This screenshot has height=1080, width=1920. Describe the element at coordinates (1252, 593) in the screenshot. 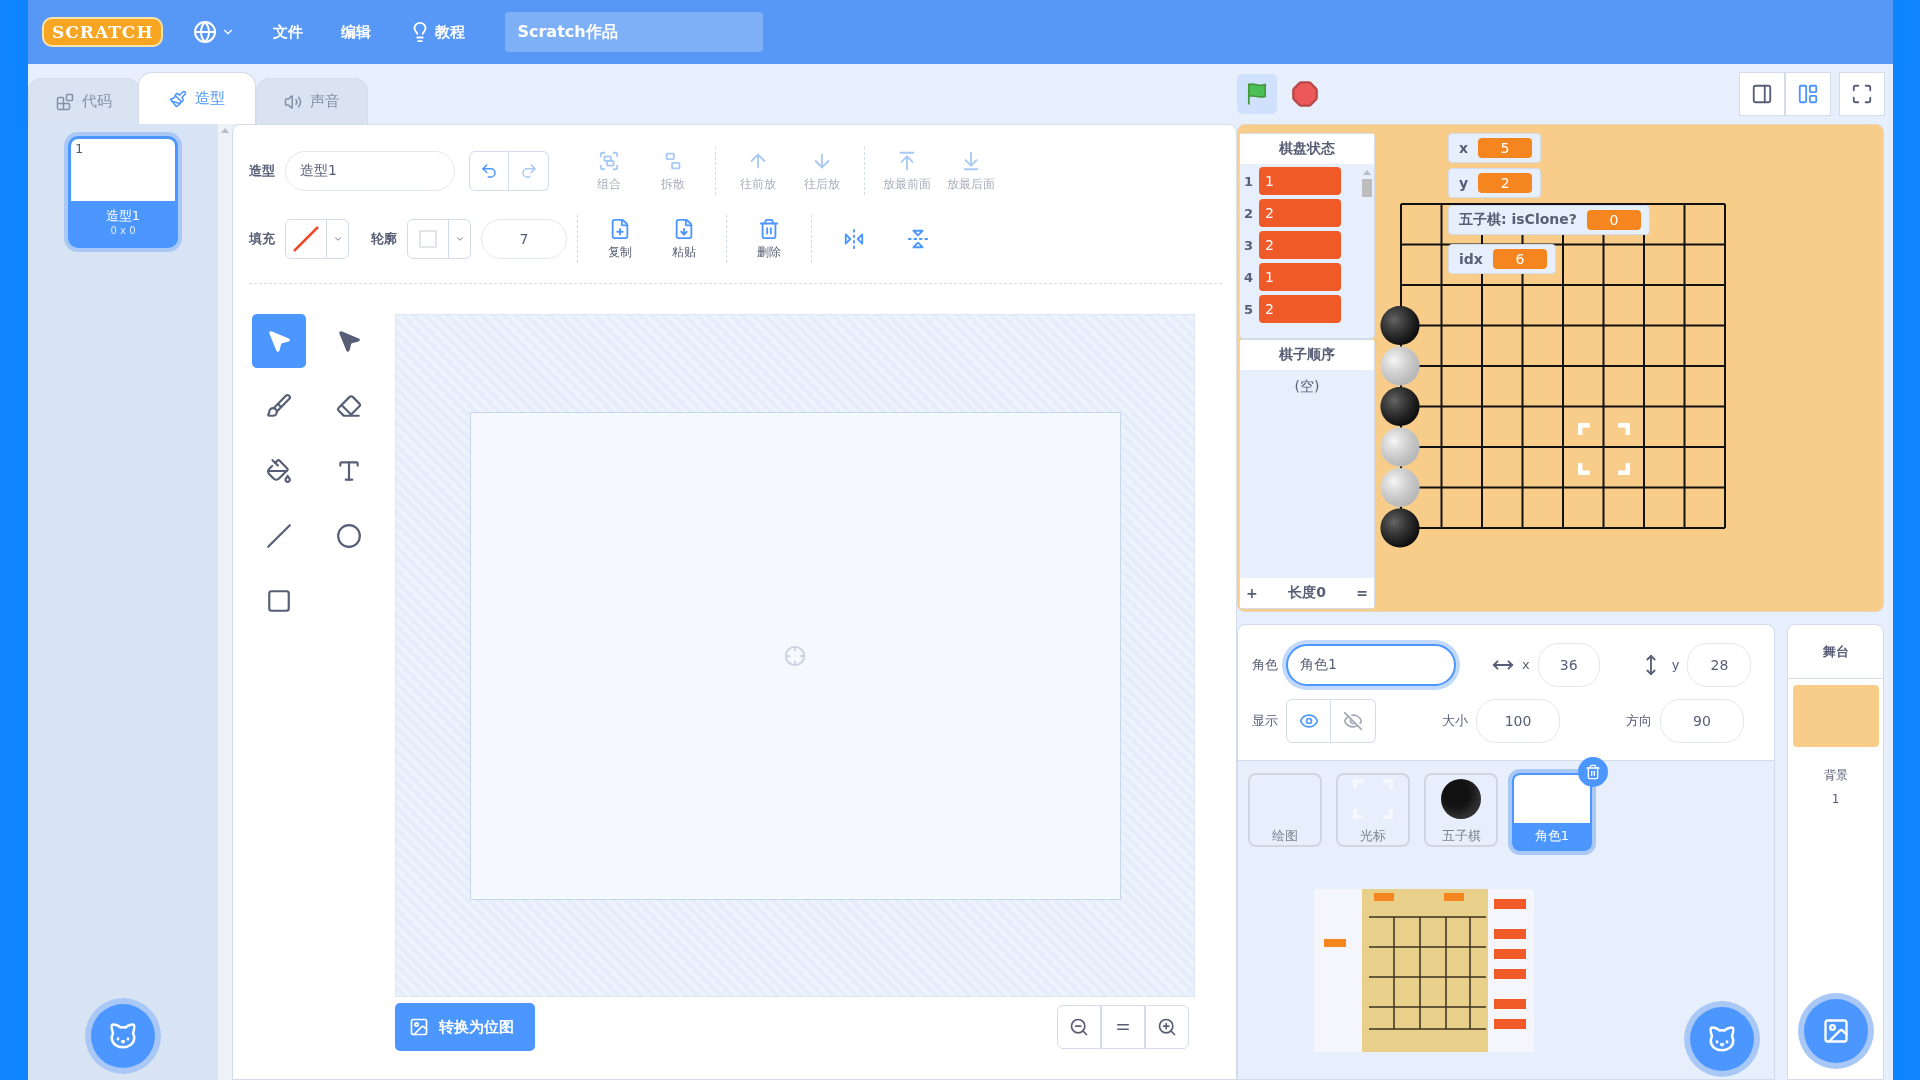

I see `add-item-button: +` at that location.